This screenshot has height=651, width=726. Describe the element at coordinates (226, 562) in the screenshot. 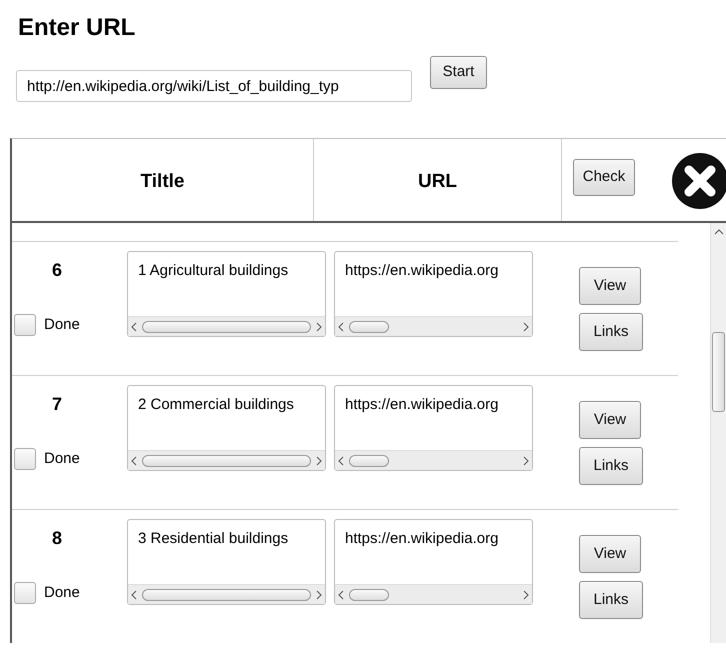

I see `text-field: 3 Residential buildings` at that location.